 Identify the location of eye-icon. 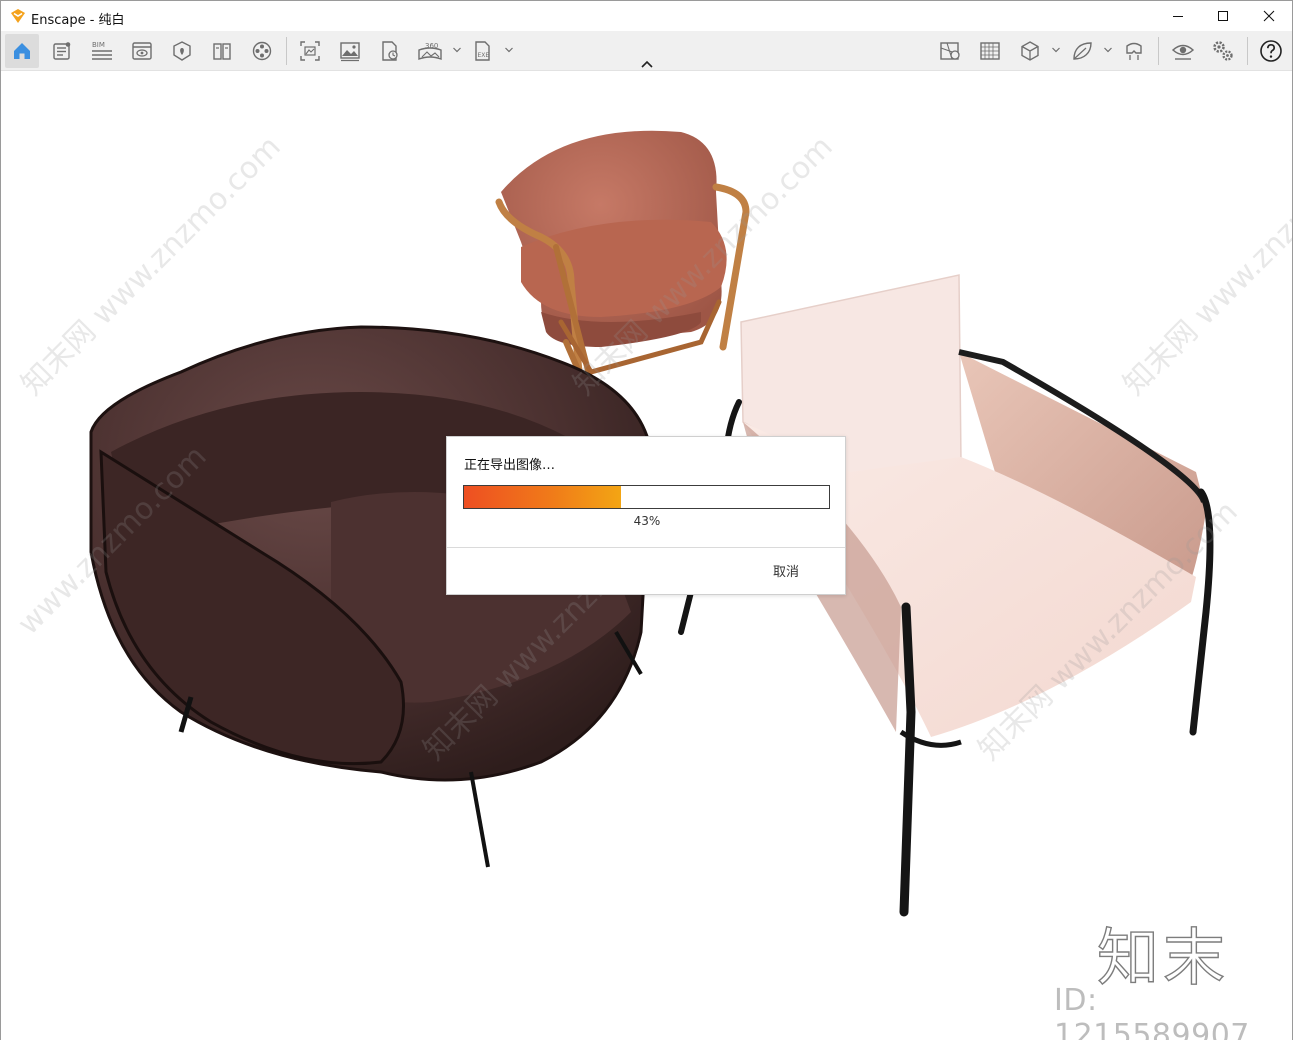
(1183, 52).